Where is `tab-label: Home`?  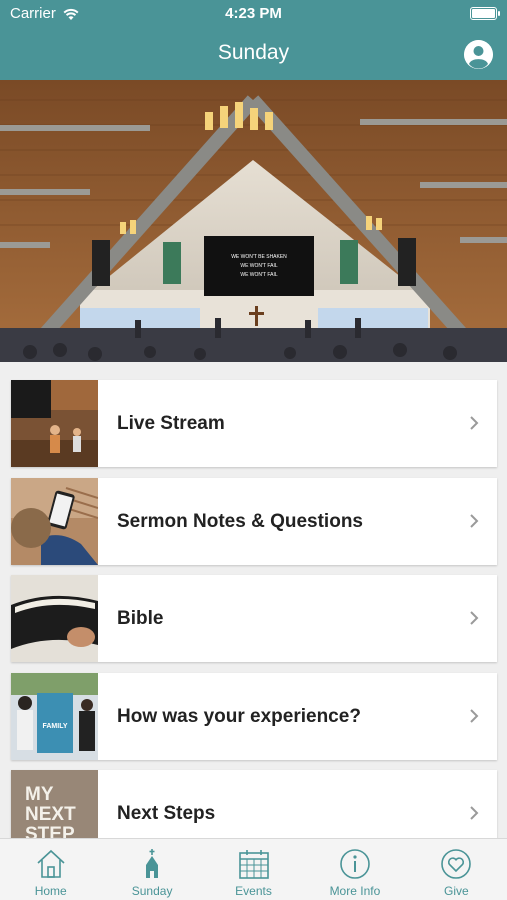 tab-label: Home is located at coordinates (50, 891).